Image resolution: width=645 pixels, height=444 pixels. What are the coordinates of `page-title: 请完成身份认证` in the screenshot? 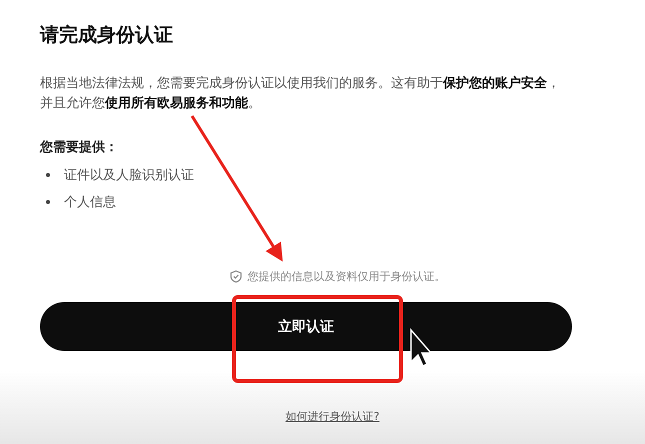 It's located at (107, 35).